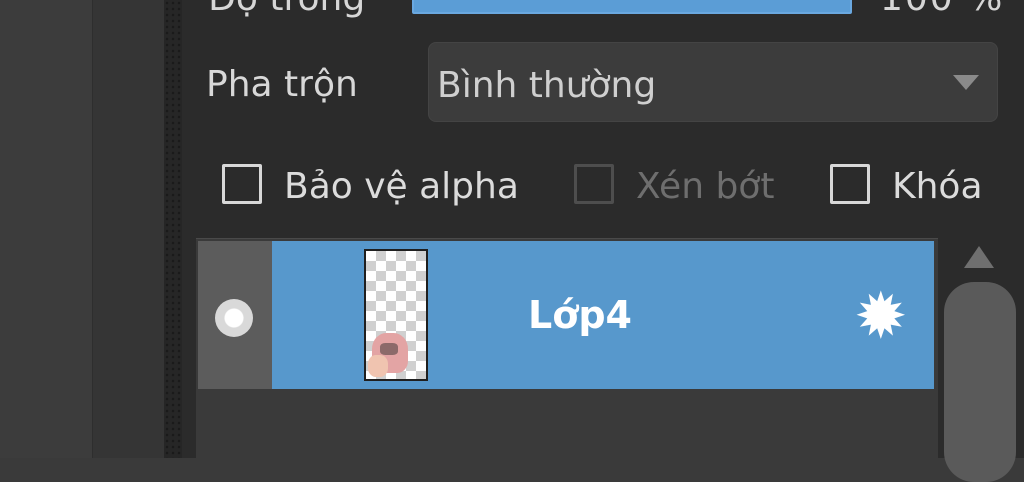 This screenshot has width=1024, height=482. What do you see at coordinates (173, 229) in the screenshot?
I see `panel-resize-handle` at bounding box center [173, 229].